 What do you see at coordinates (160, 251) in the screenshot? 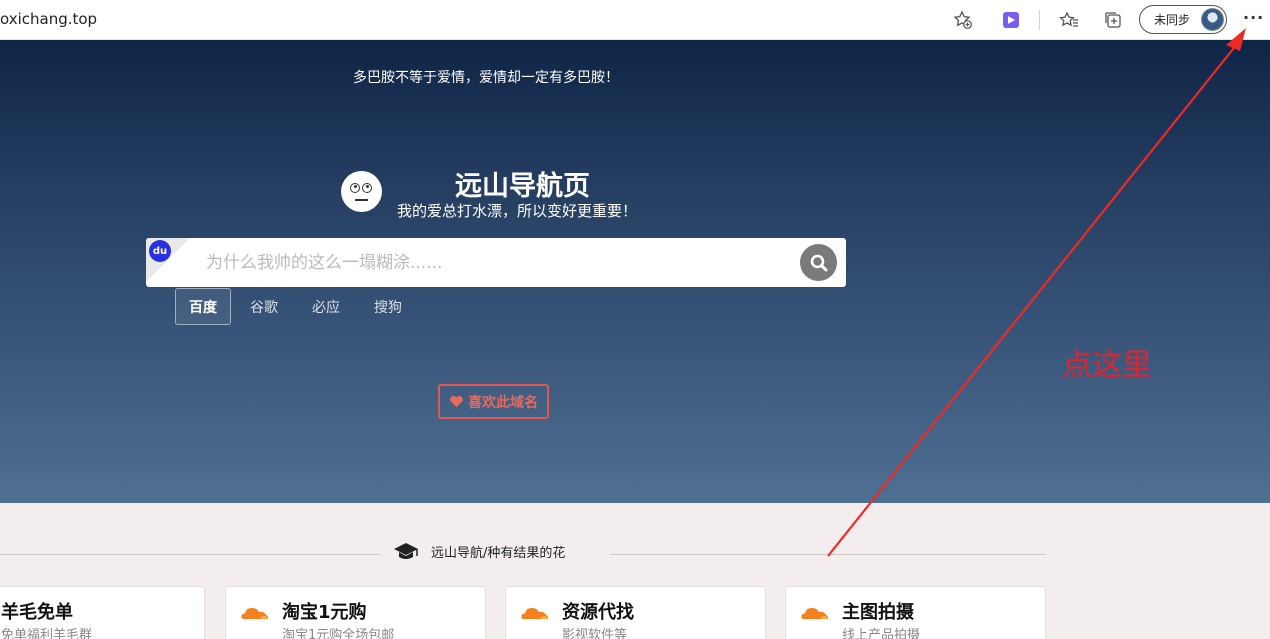
I see `baidu-logo-icon: du` at bounding box center [160, 251].